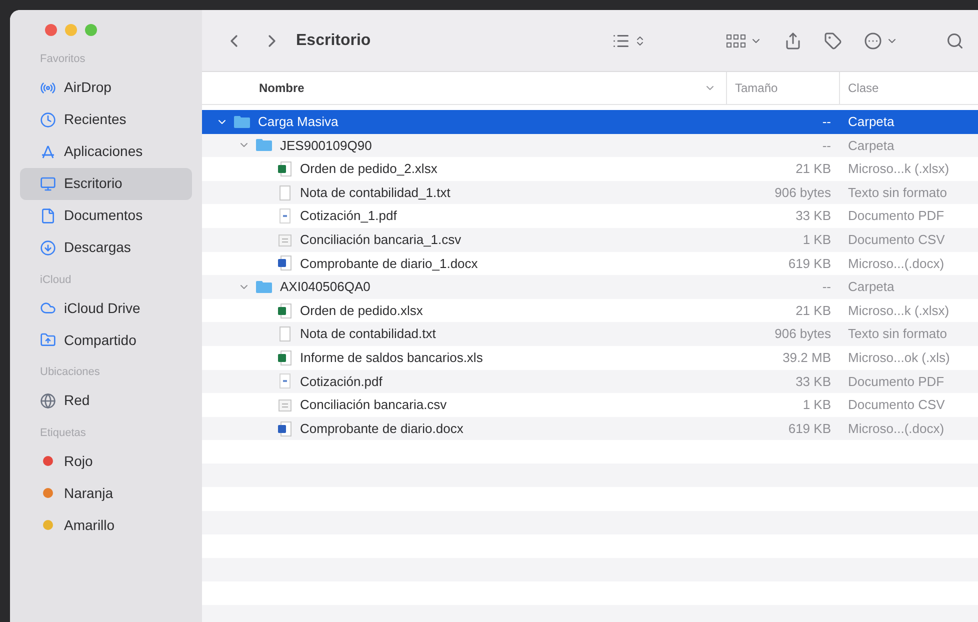  I want to click on column-header: Nombre, so click(464, 88).